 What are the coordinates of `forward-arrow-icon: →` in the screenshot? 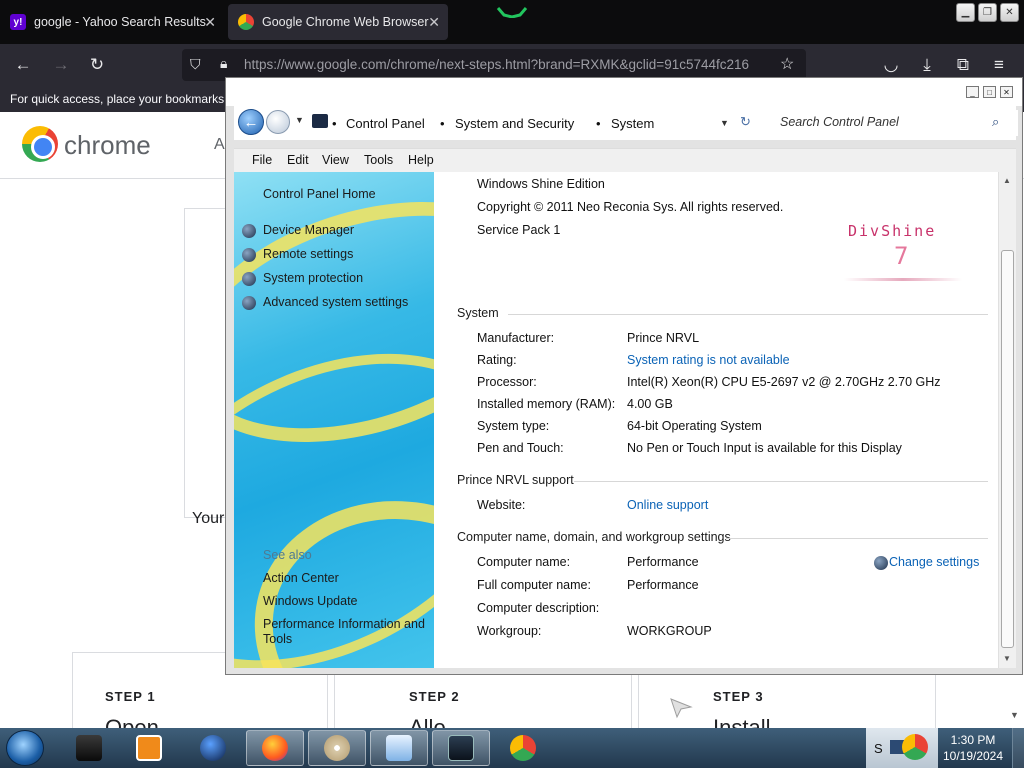 It's located at (61, 65).